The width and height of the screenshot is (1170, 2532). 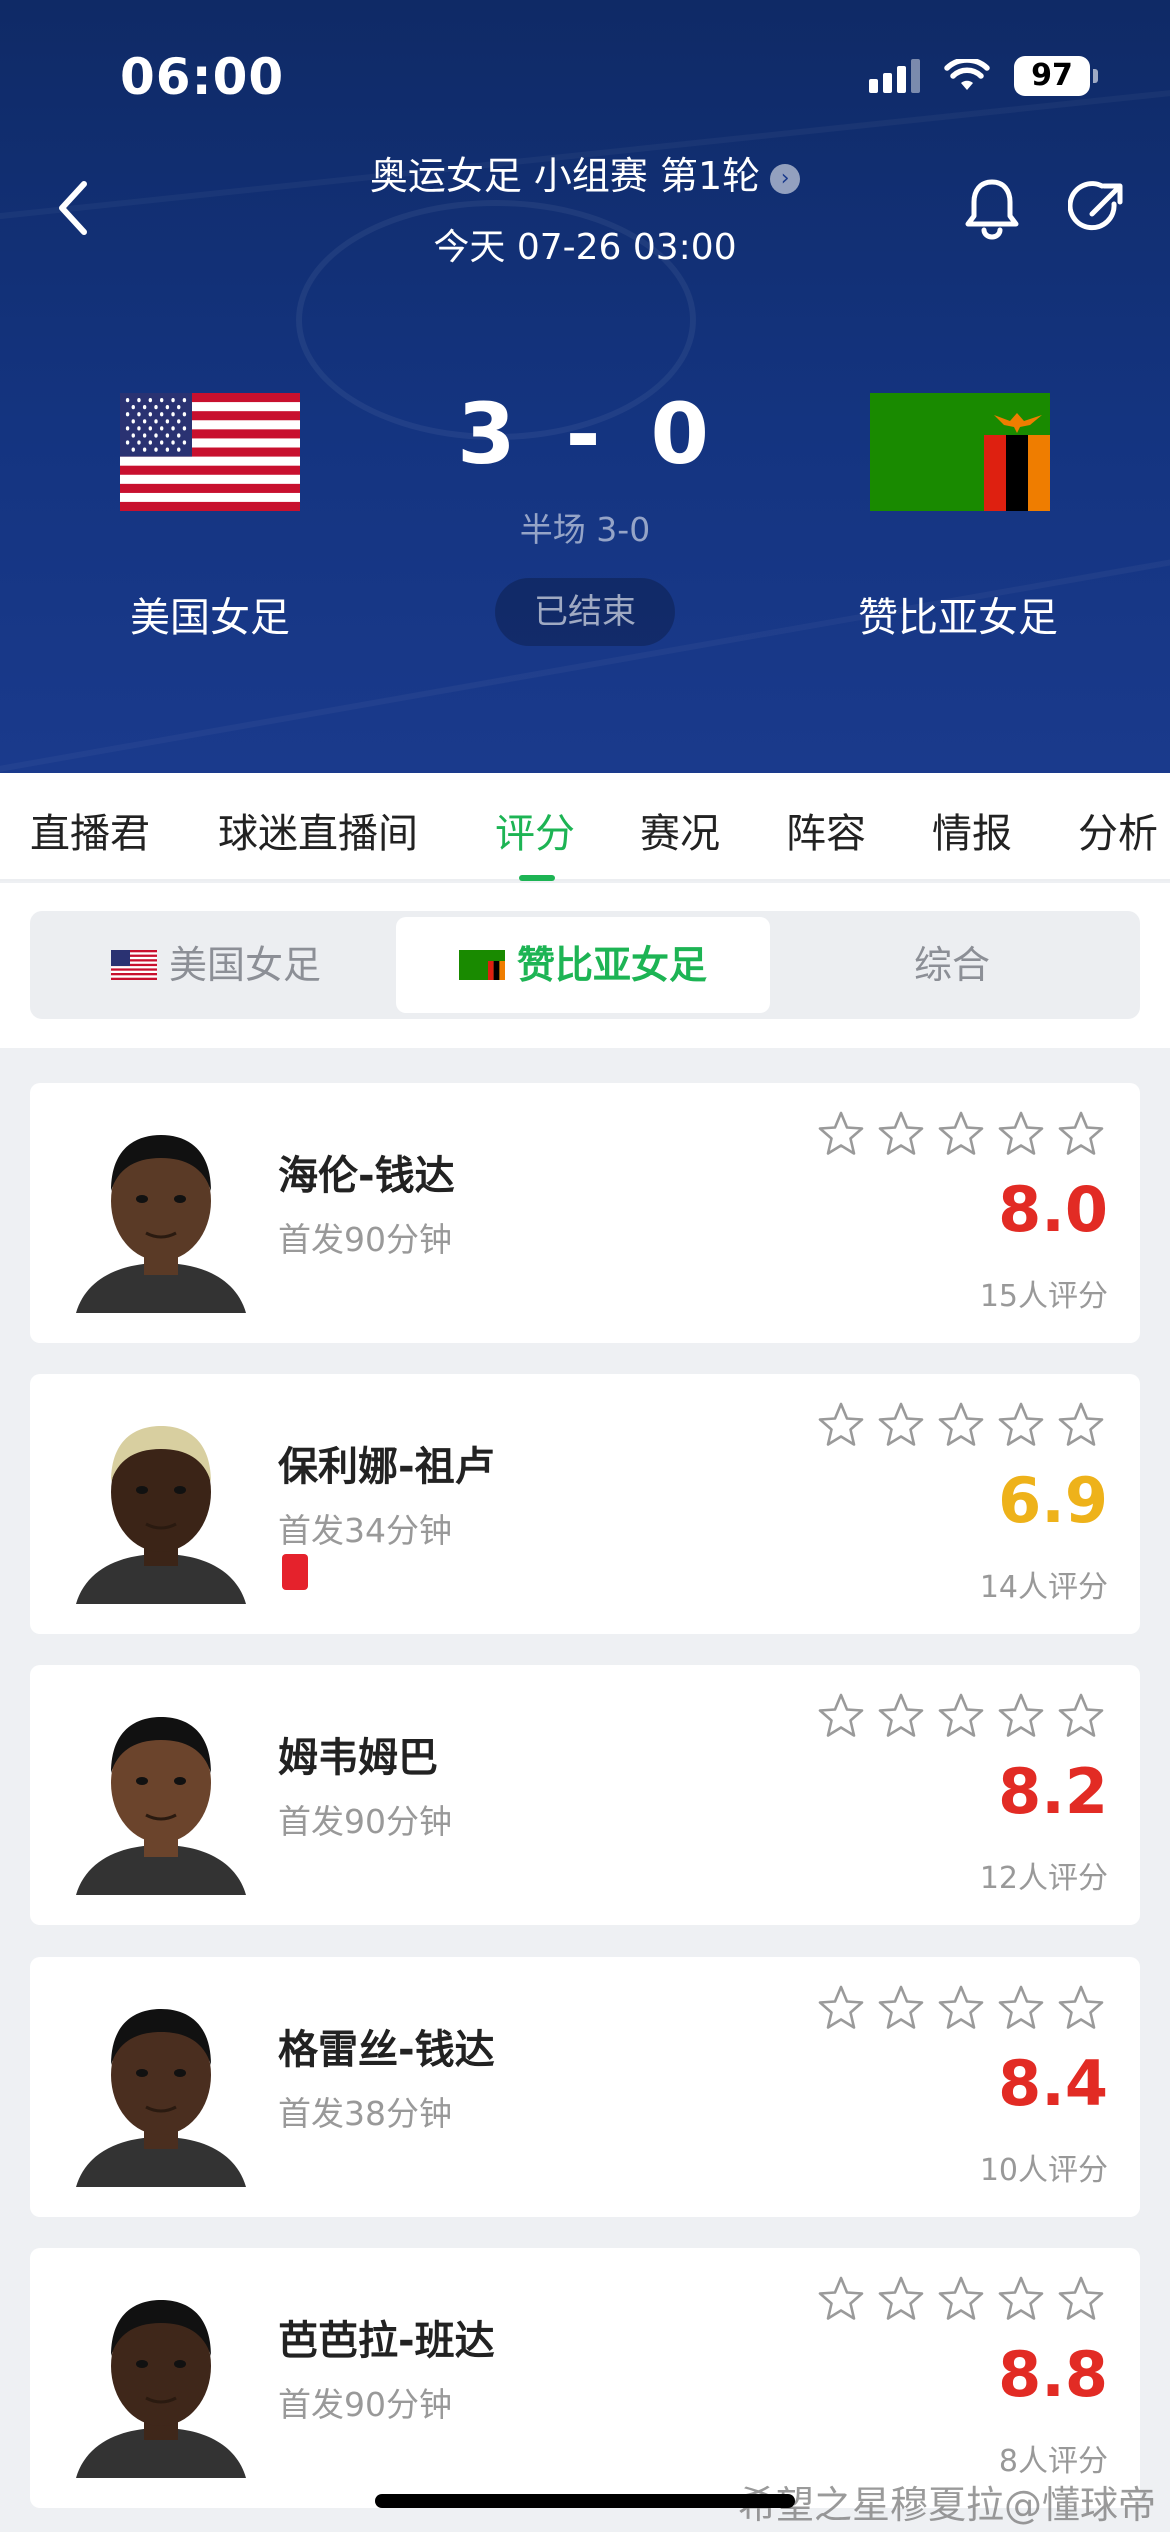 I want to click on halftime-score: 半场 3-0, so click(x=585, y=529).